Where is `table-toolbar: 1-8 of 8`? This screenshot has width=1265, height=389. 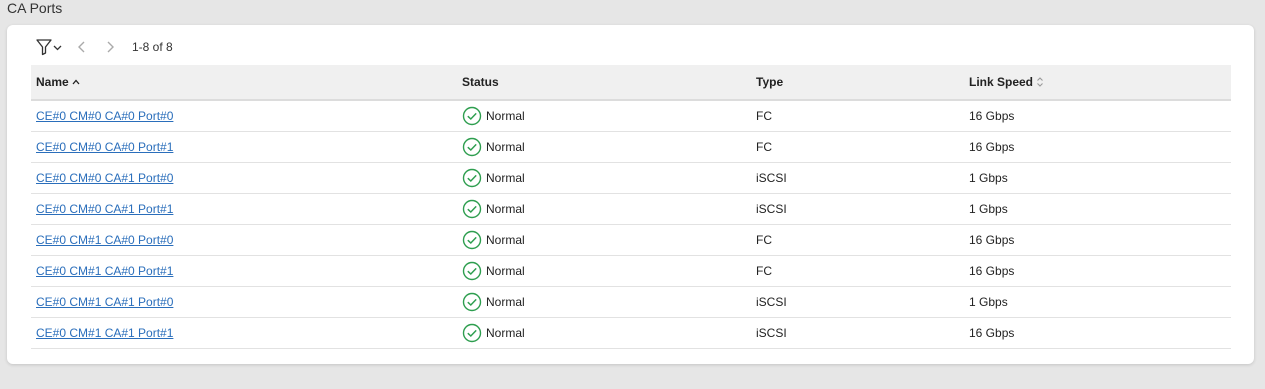 table-toolbar: 1-8 of 8 is located at coordinates (103, 47).